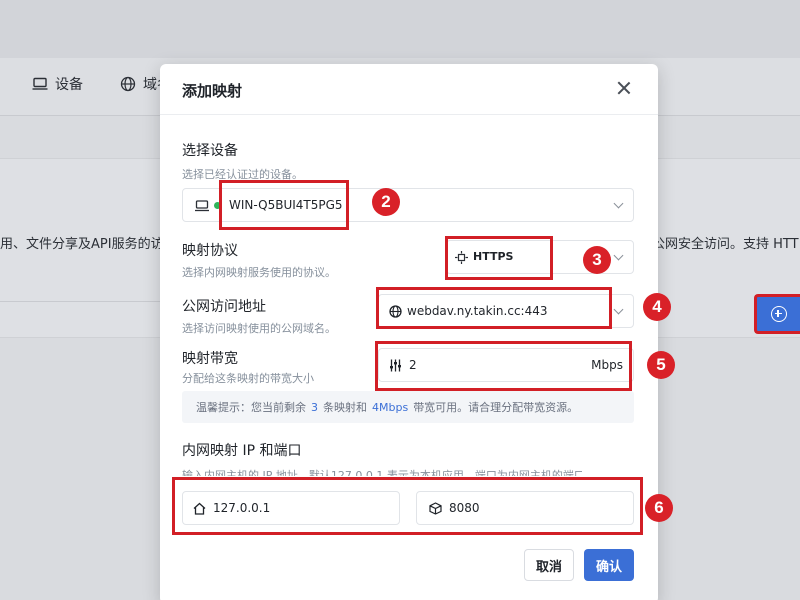 Image resolution: width=800 pixels, height=600 pixels. I want to click on tab-devices: 设备, so click(57, 84).